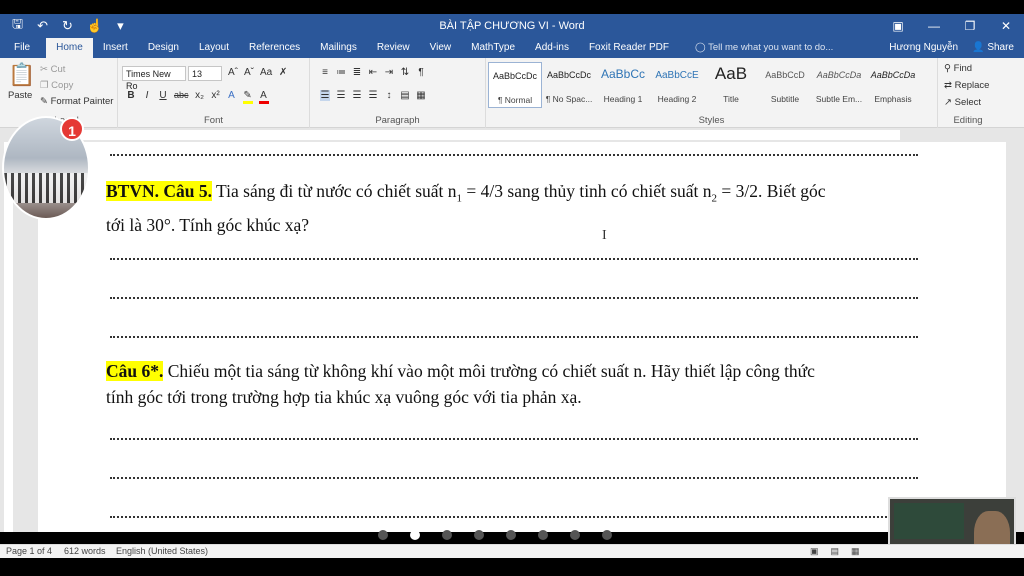  I want to click on strikethrough-button: abc, so click(181, 97).